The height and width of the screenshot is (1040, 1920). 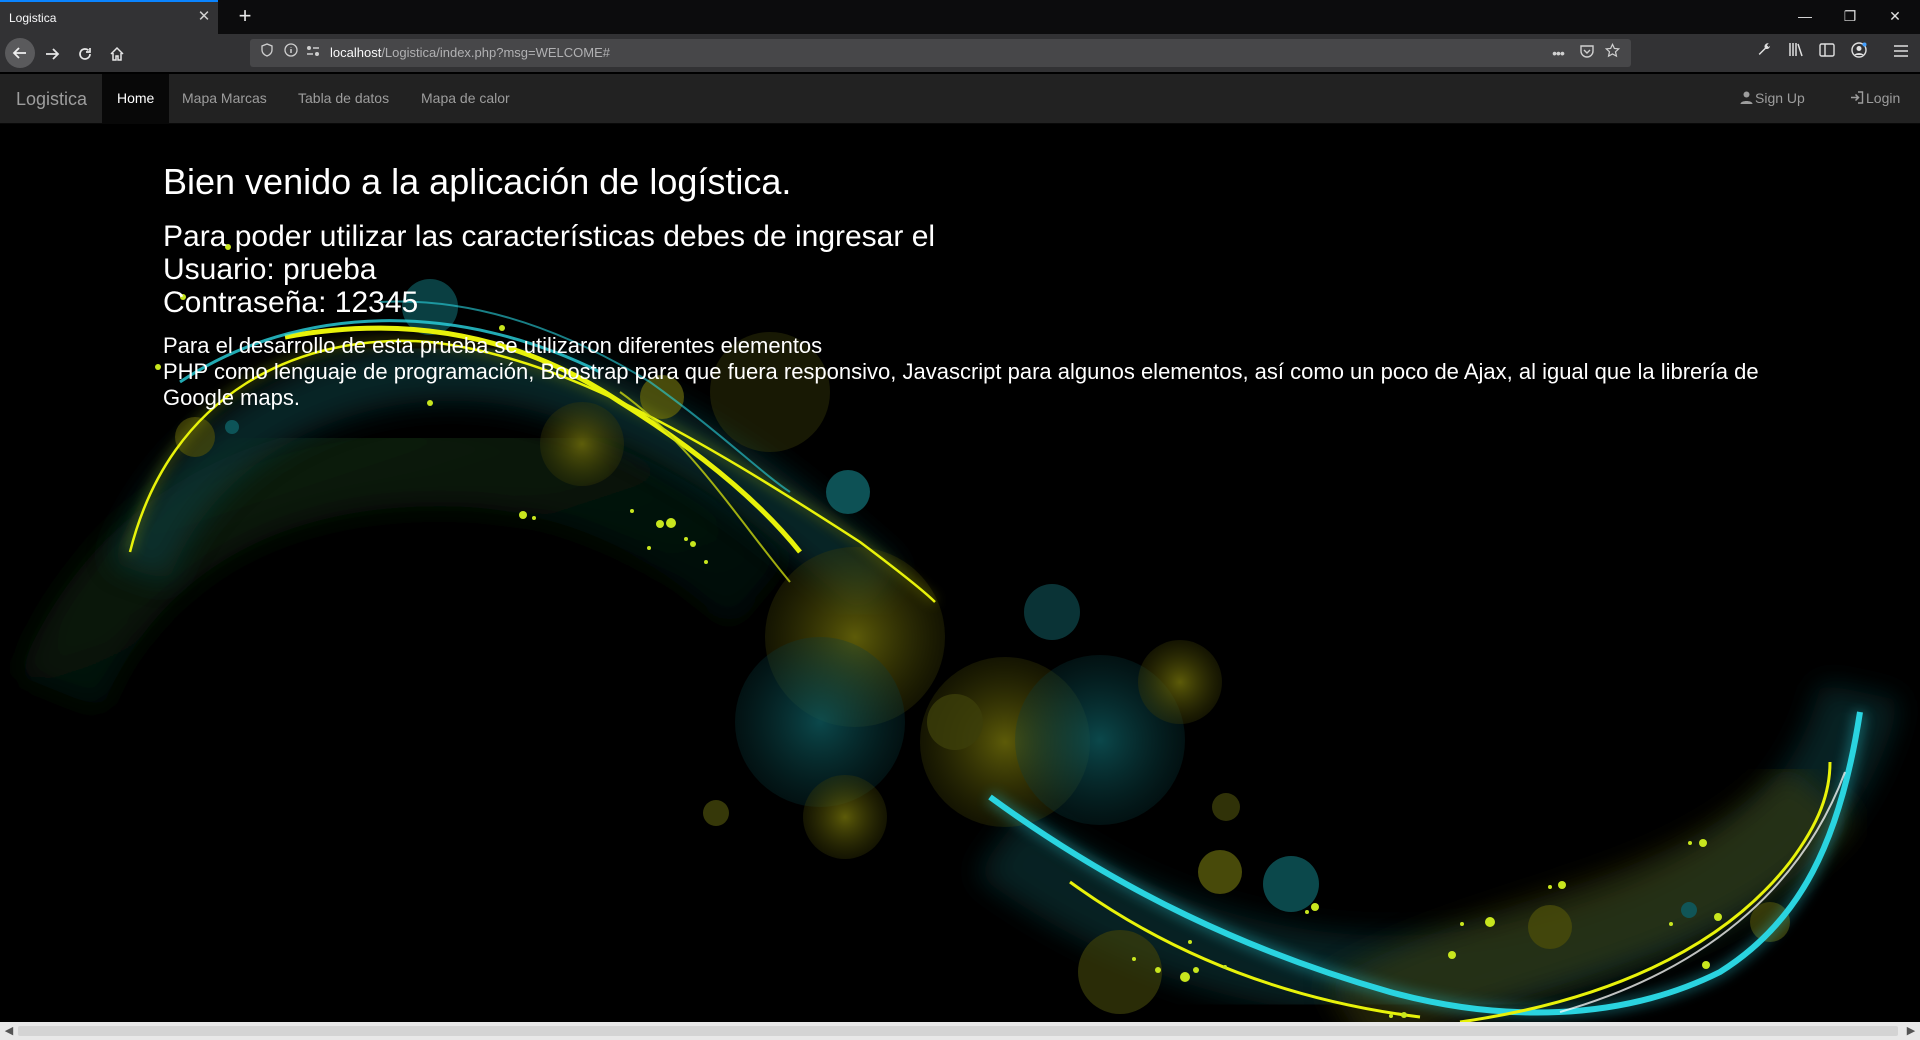 I want to click on reload-button, so click(x=85, y=54).